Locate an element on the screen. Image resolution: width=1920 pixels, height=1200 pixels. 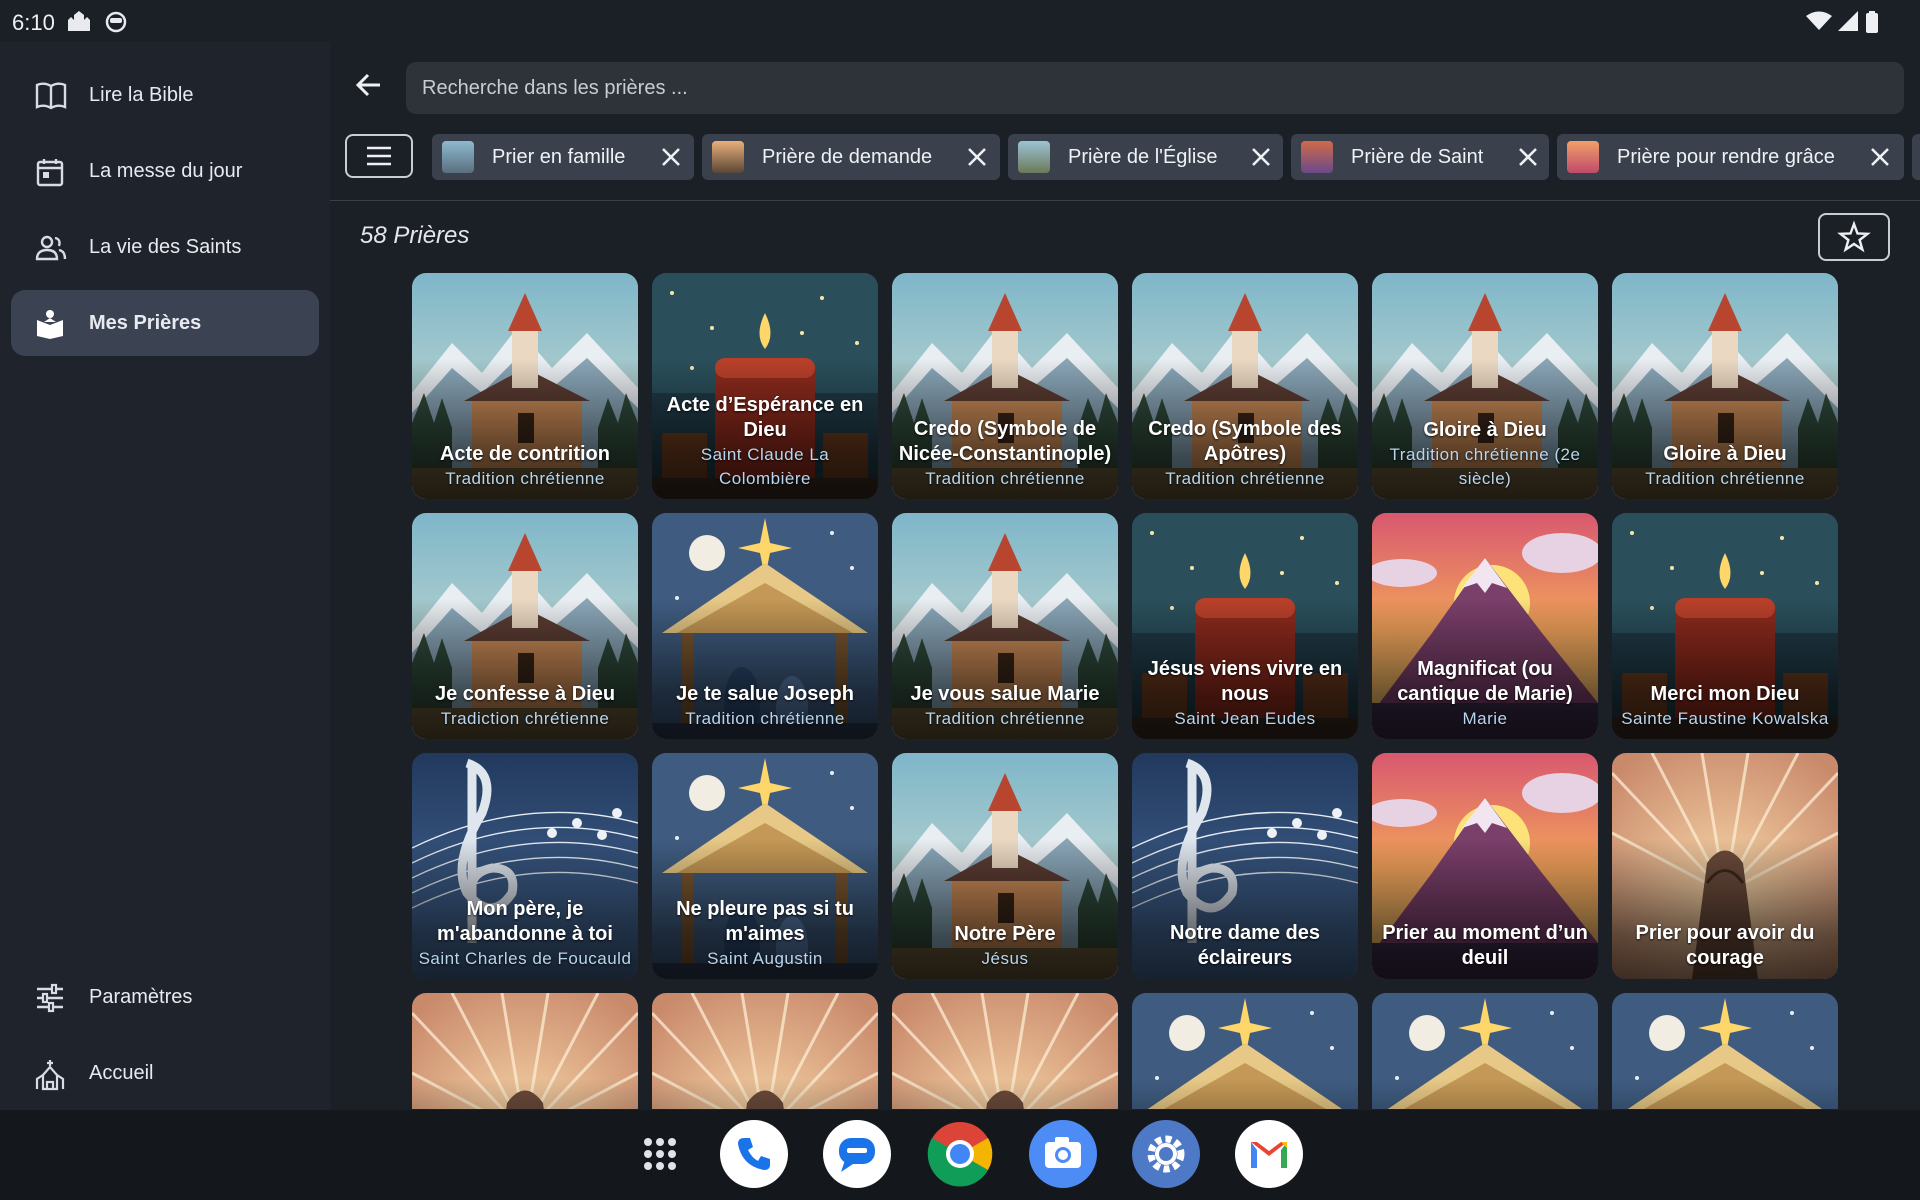
nav-item-home: Accueil is located at coordinates (165, 1073).